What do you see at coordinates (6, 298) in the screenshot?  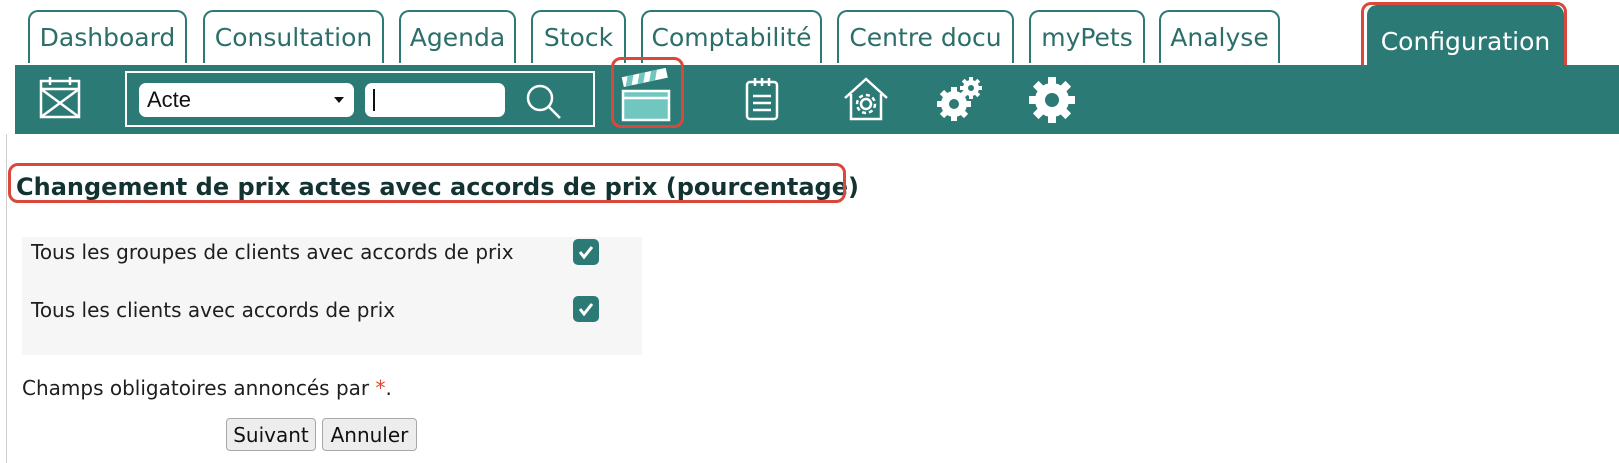 I see `content-border` at bounding box center [6, 298].